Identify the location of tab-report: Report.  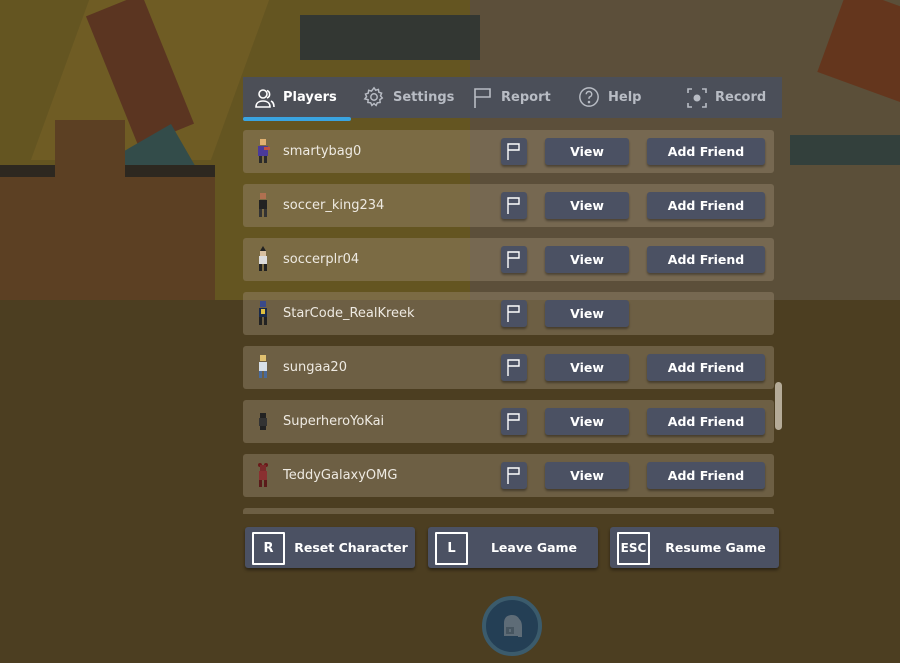
(511, 97).